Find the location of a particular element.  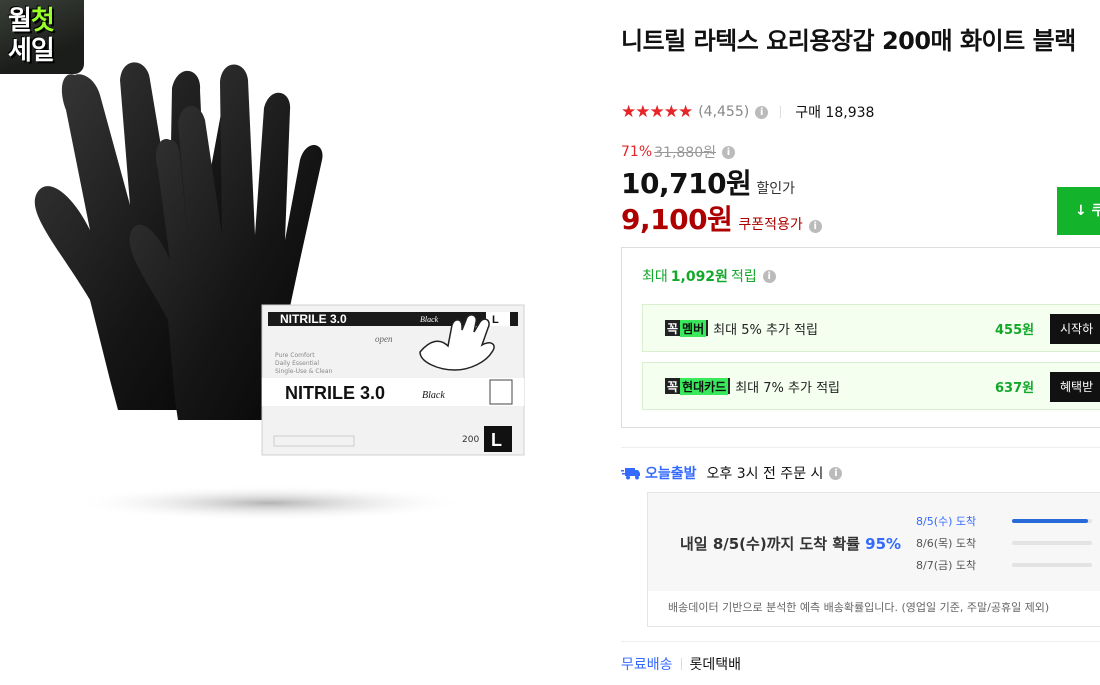

coupon-price-label: 쿠폰적용가 is located at coordinates (770, 225).